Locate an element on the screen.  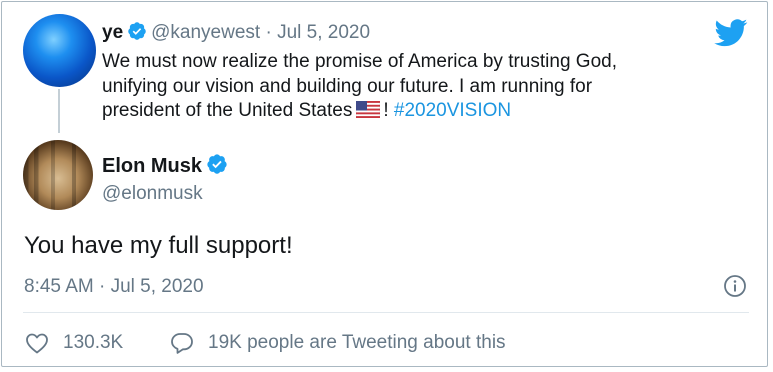
tweet-text: You have my full support! is located at coordinates (158, 245).